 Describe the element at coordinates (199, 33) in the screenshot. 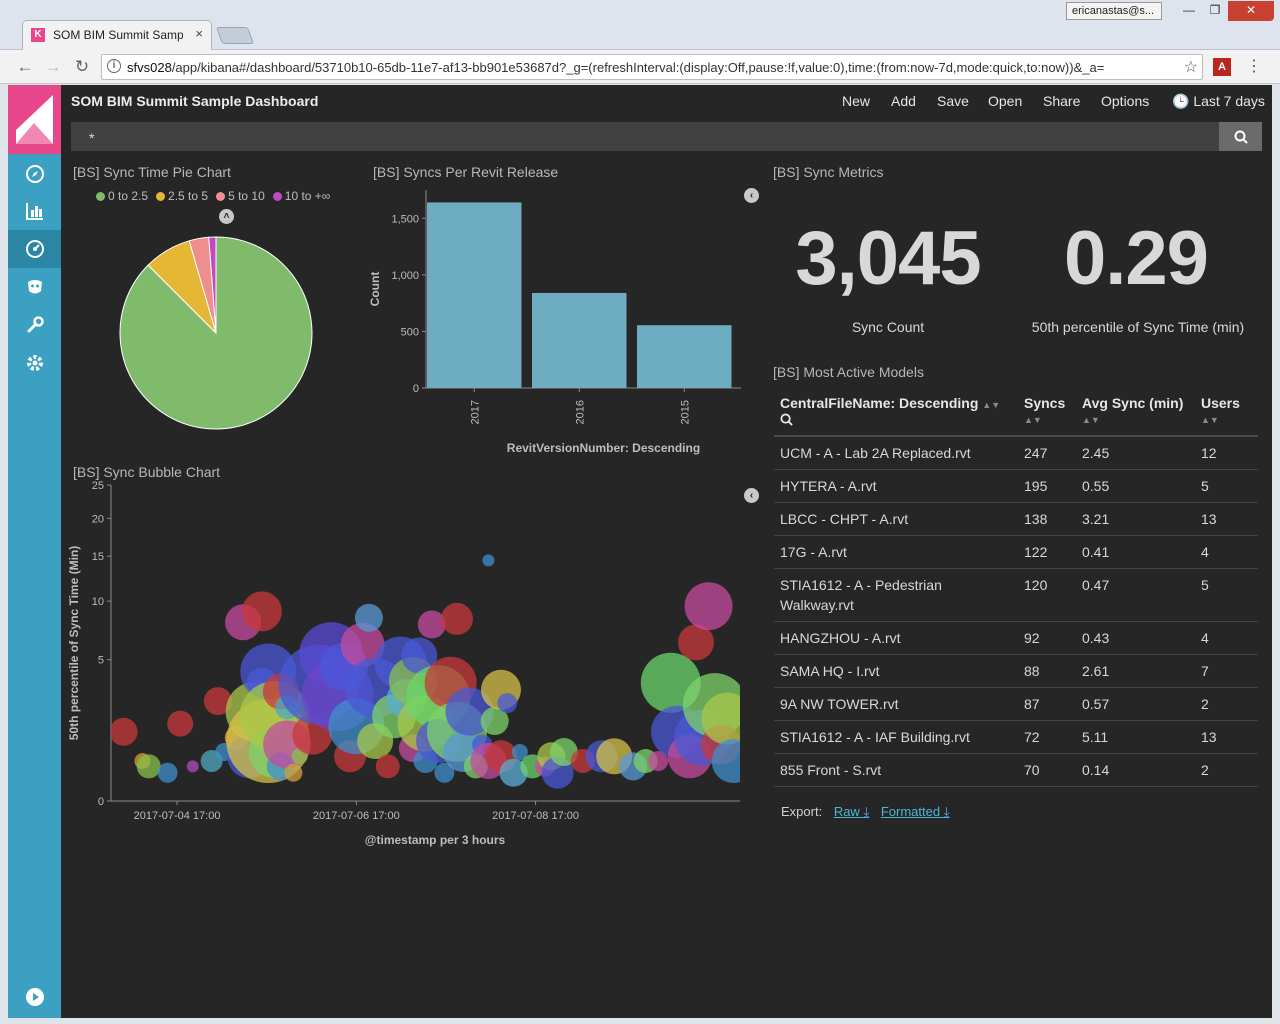

I see `tab-close-button: ×` at that location.